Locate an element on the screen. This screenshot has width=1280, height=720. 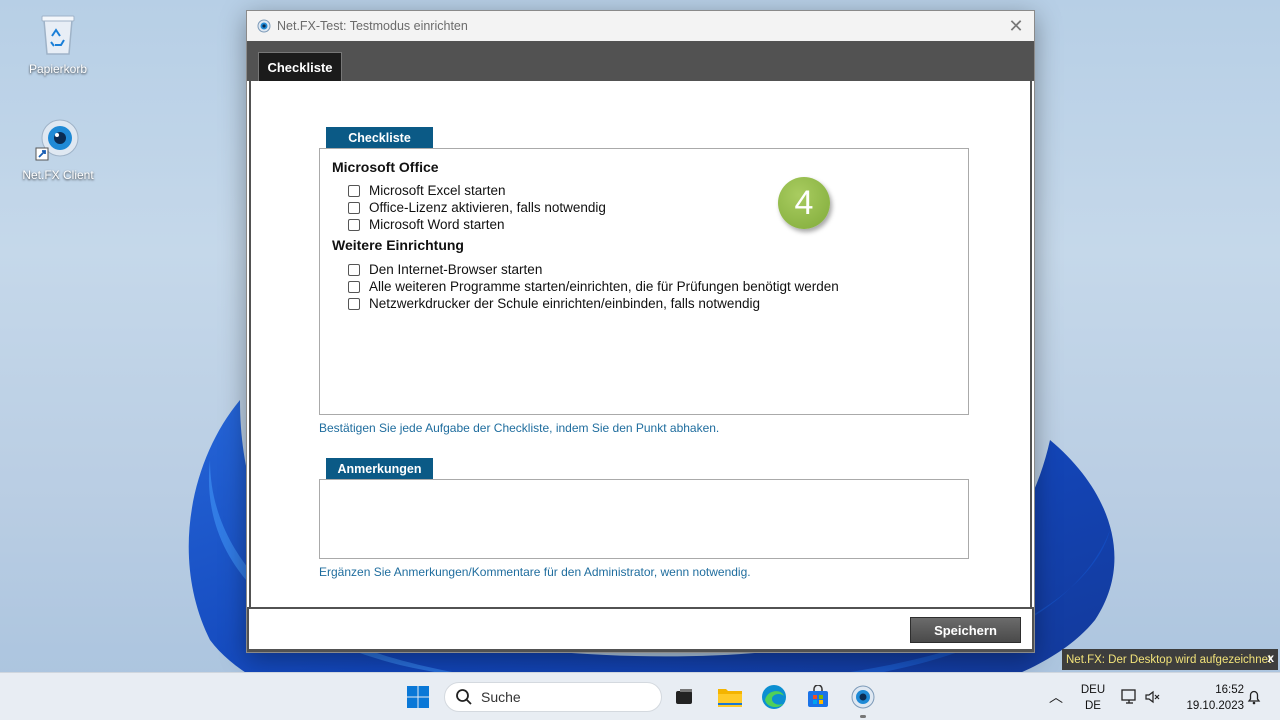
group-title: Weitere Einrichtung is located at coordinates (398, 245).